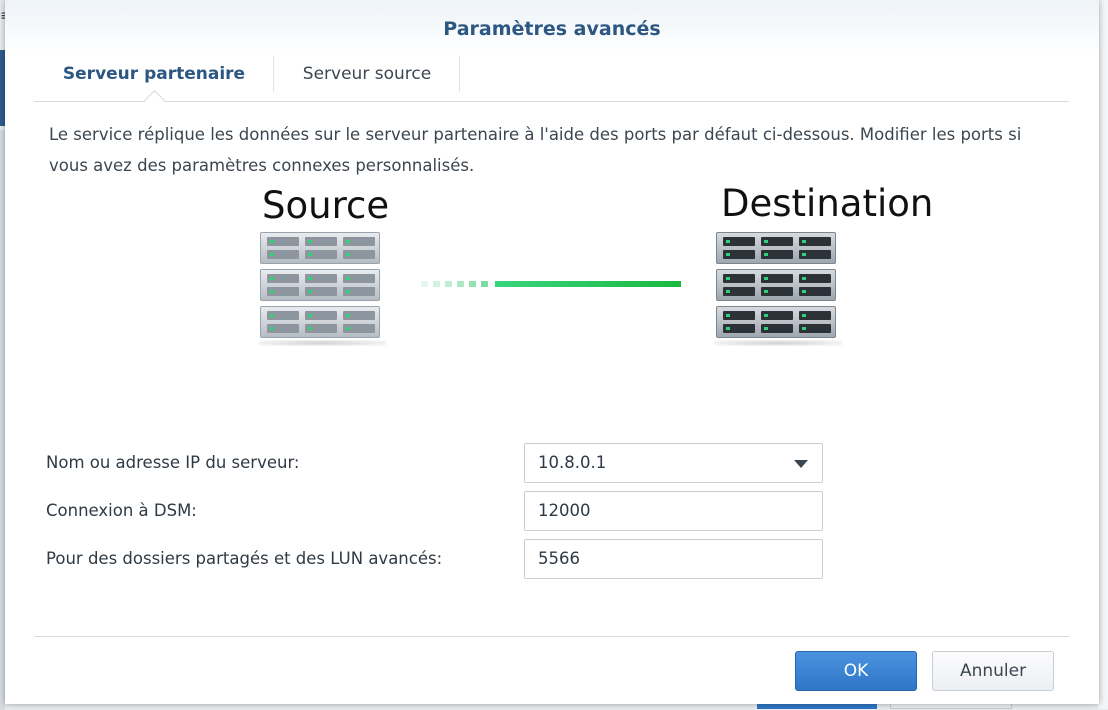 The image size is (1108, 710). What do you see at coordinates (325, 205) in the screenshot?
I see `source-label: Source` at bounding box center [325, 205].